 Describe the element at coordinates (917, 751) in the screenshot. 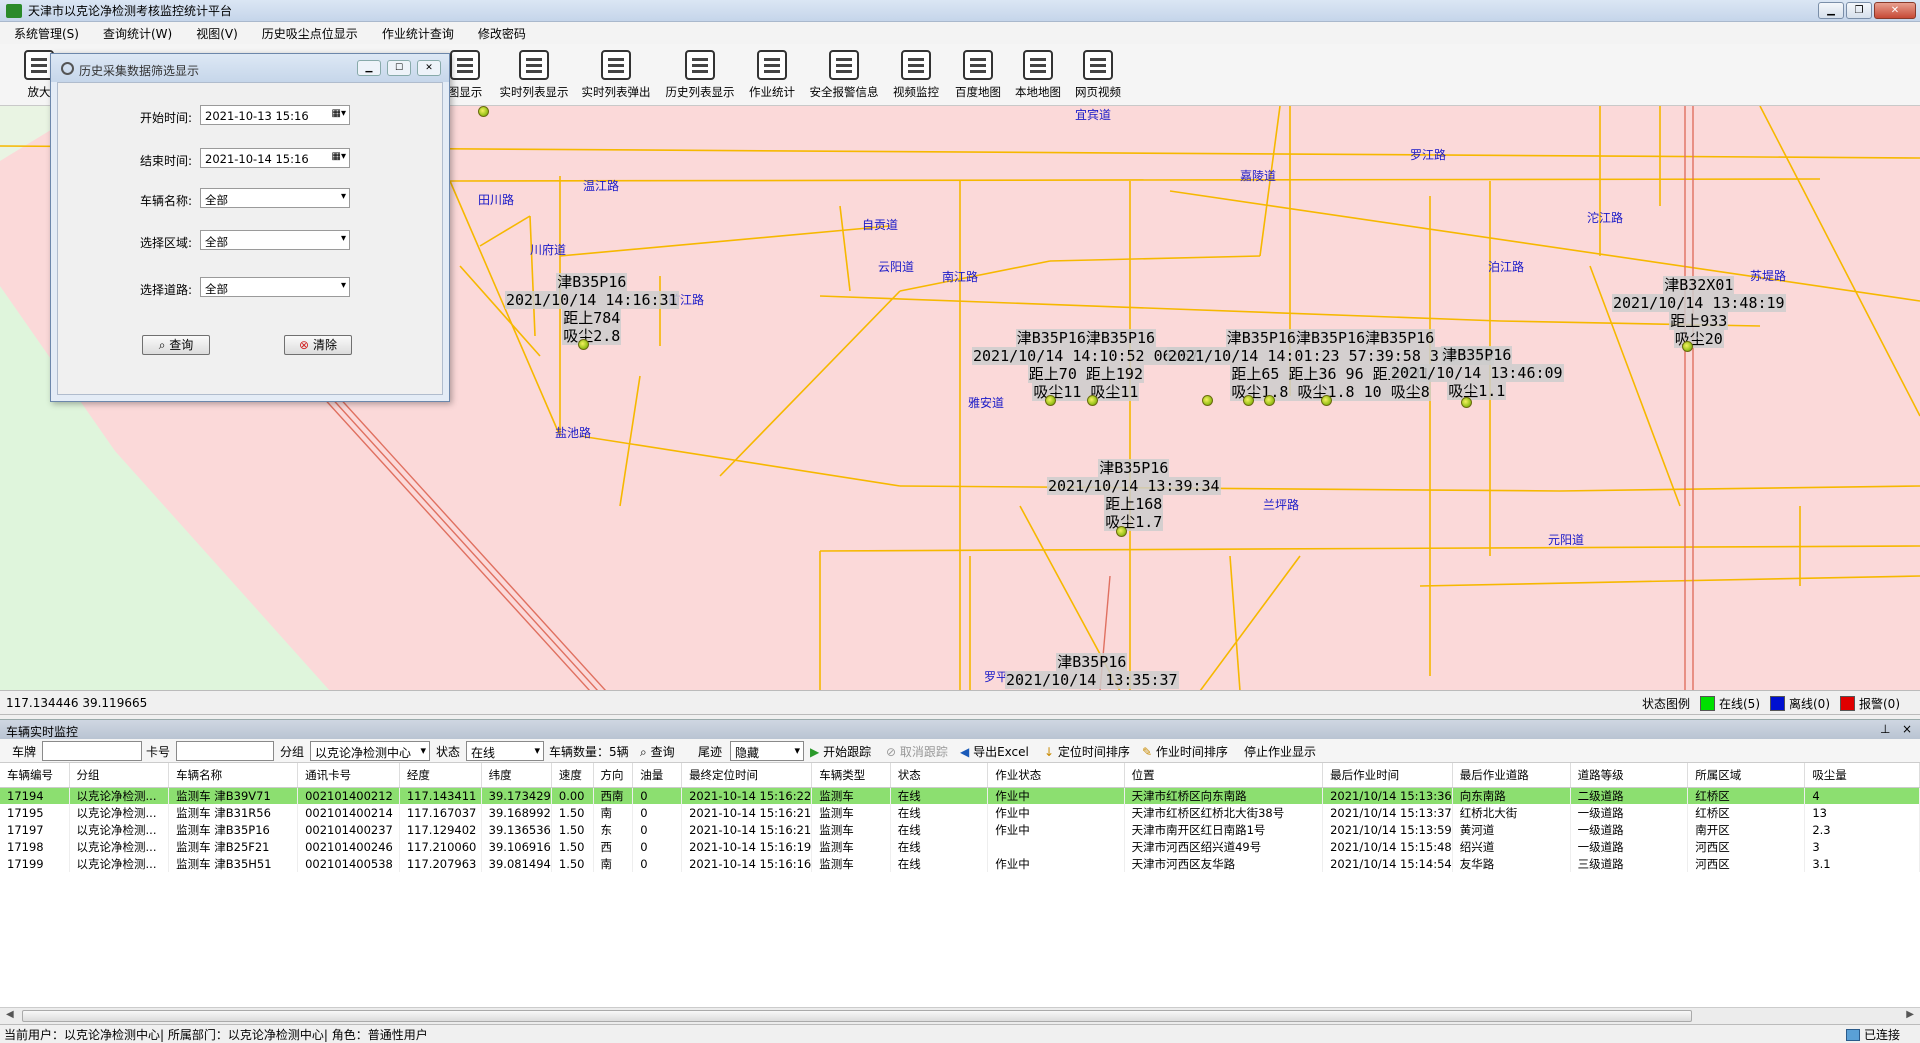

I see `cancel-track-button: ⊘ 取消跟踪` at that location.